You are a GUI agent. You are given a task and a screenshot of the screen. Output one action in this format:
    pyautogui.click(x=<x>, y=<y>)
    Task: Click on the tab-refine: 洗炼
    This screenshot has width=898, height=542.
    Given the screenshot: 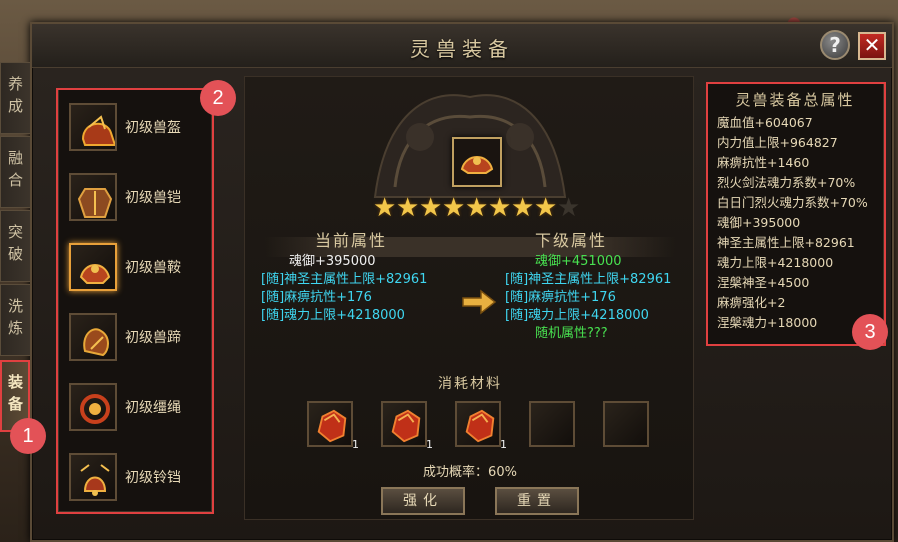 What is the action you would take?
    pyautogui.click(x=15, y=320)
    